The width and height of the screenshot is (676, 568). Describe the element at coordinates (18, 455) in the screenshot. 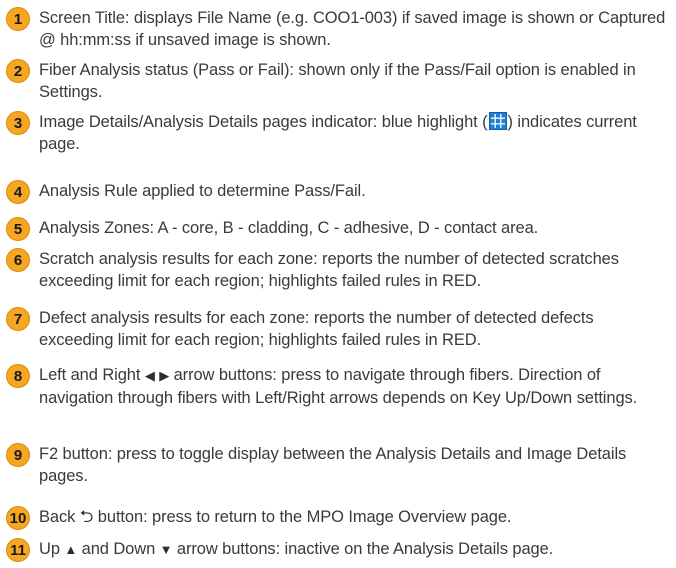

I see `callout-number: 9` at that location.